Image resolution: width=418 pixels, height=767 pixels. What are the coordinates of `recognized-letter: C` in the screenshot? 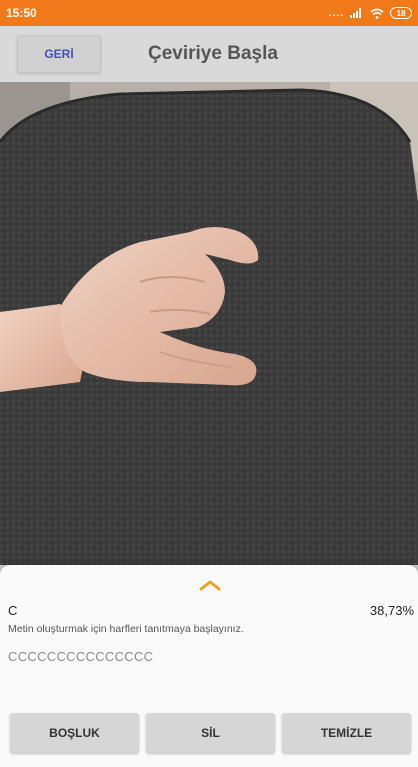 It's located at (13, 610).